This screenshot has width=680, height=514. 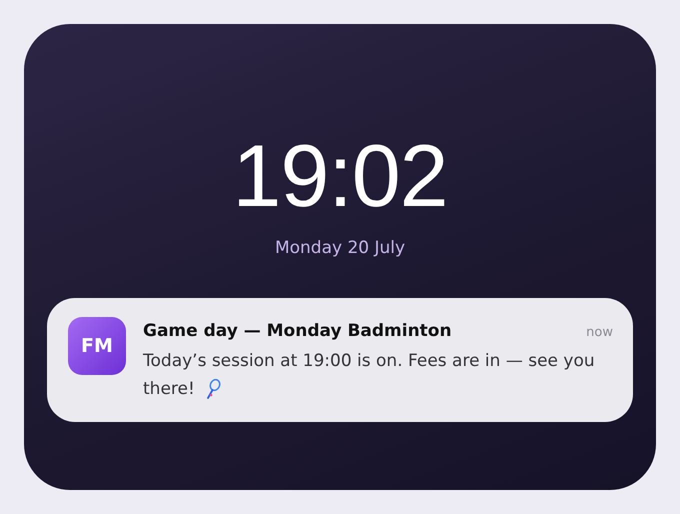 I want to click on notification-body: Today’s session at 19:00 is on. Fees are in — see you there!, so click(x=369, y=375).